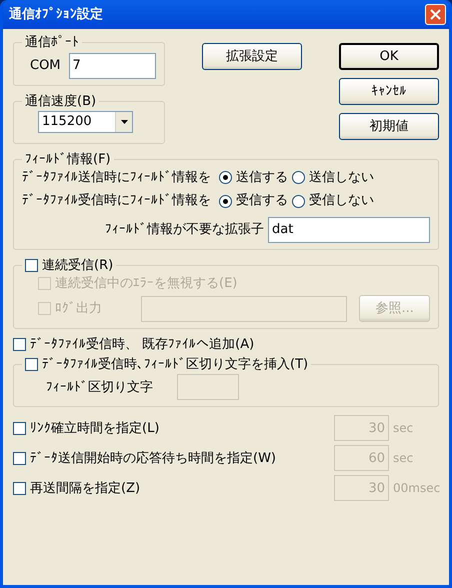  Describe the element at coordinates (252, 56) in the screenshot. I see `extended-settings-button: 拡張設定` at that location.